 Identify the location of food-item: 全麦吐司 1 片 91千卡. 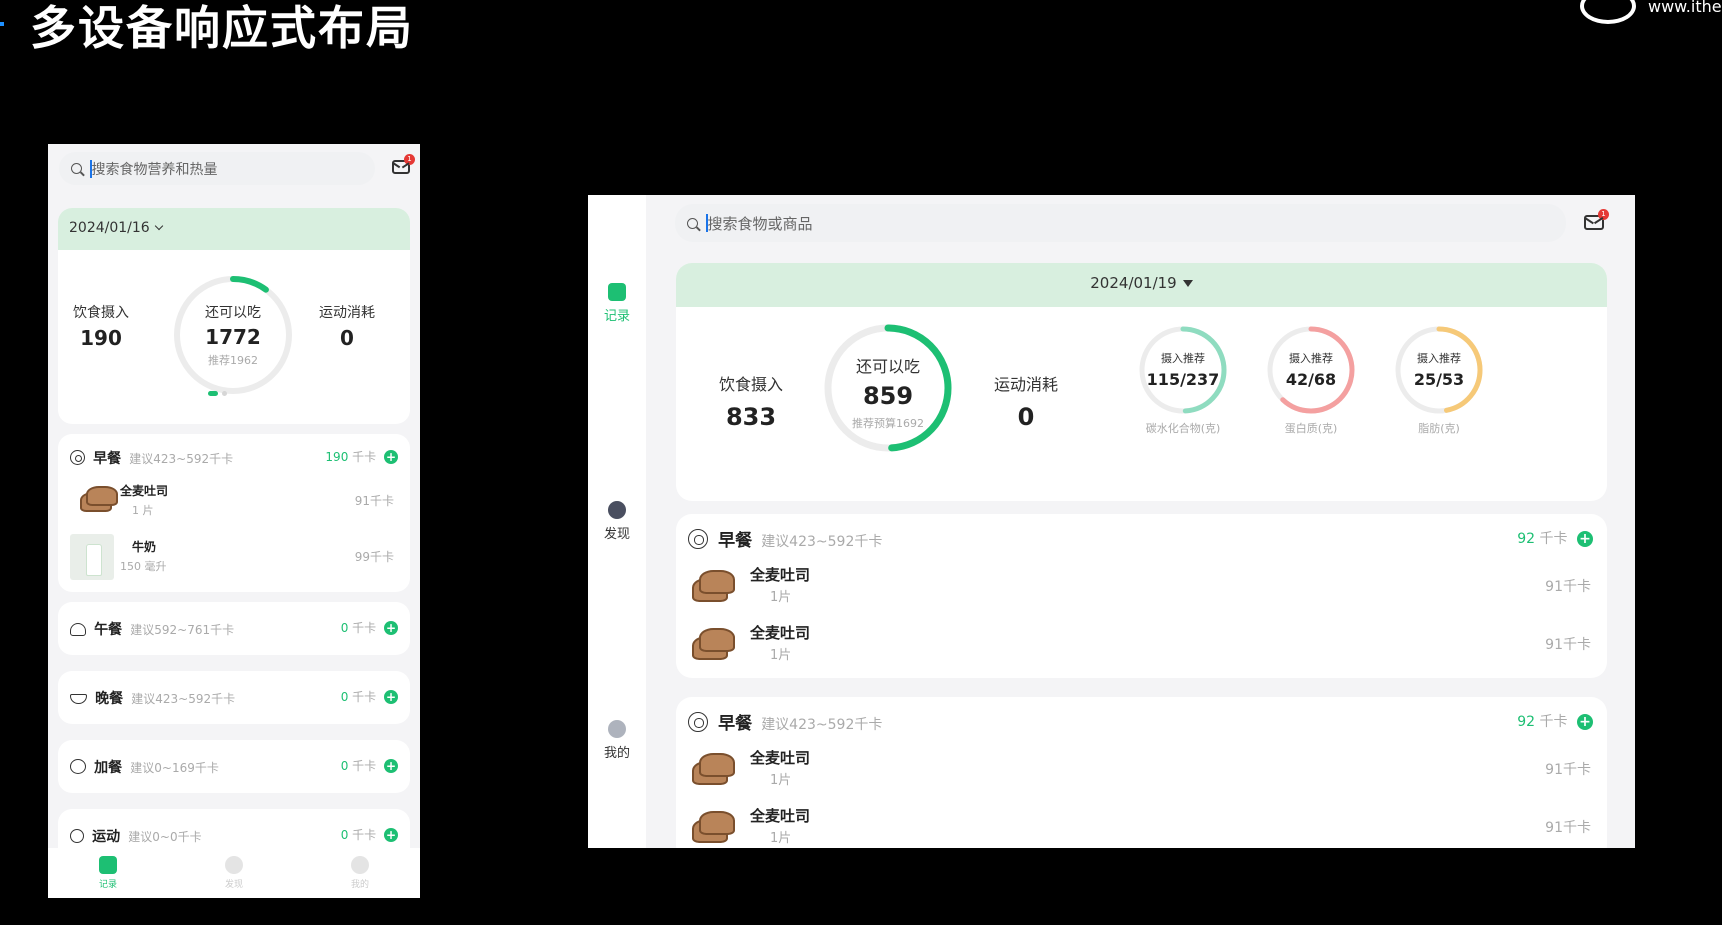
(234, 502).